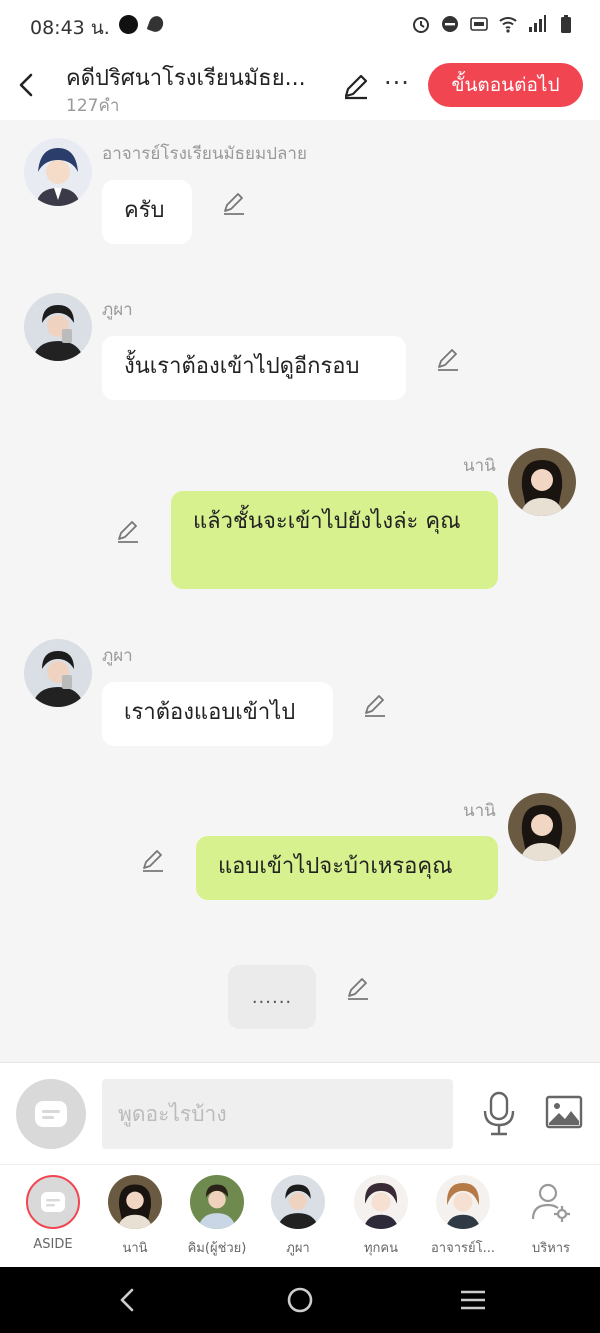 The image size is (600, 1333). I want to click on character-name: คิม(ผู้ช่วย), so click(217, 1248).